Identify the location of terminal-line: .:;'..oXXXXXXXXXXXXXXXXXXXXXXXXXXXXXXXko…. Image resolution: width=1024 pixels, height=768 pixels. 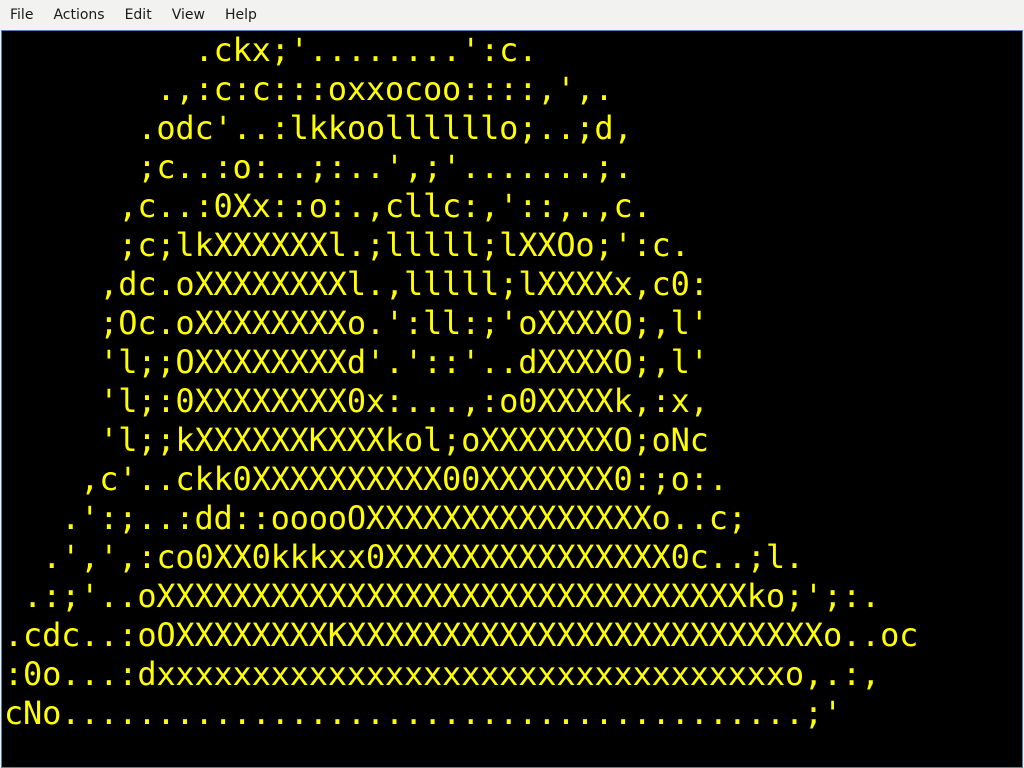
(442, 596).